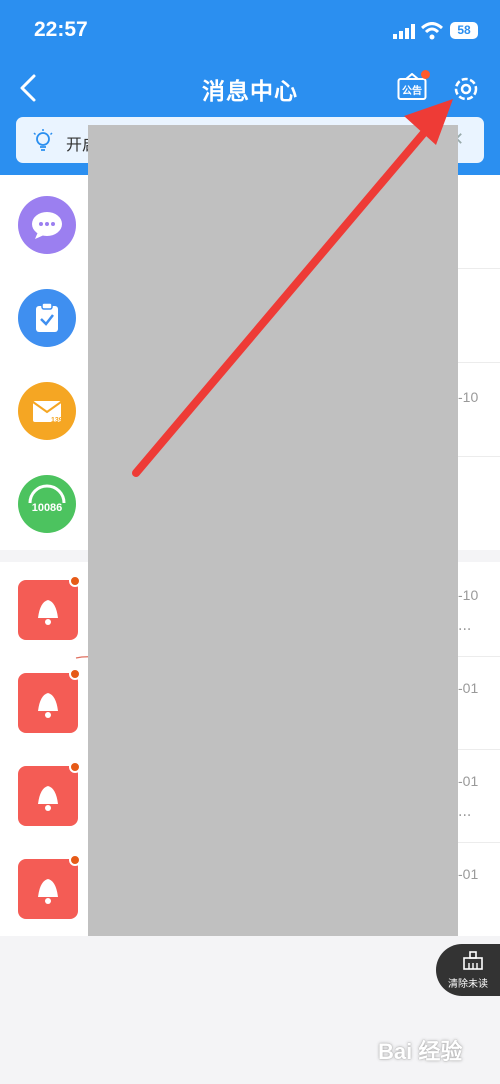 The width and height of the screenshot is (500, 1084). Describe the element at coordinates (420, 1051) in the screenshot. I see `watermark: Bai 经验` at that location.